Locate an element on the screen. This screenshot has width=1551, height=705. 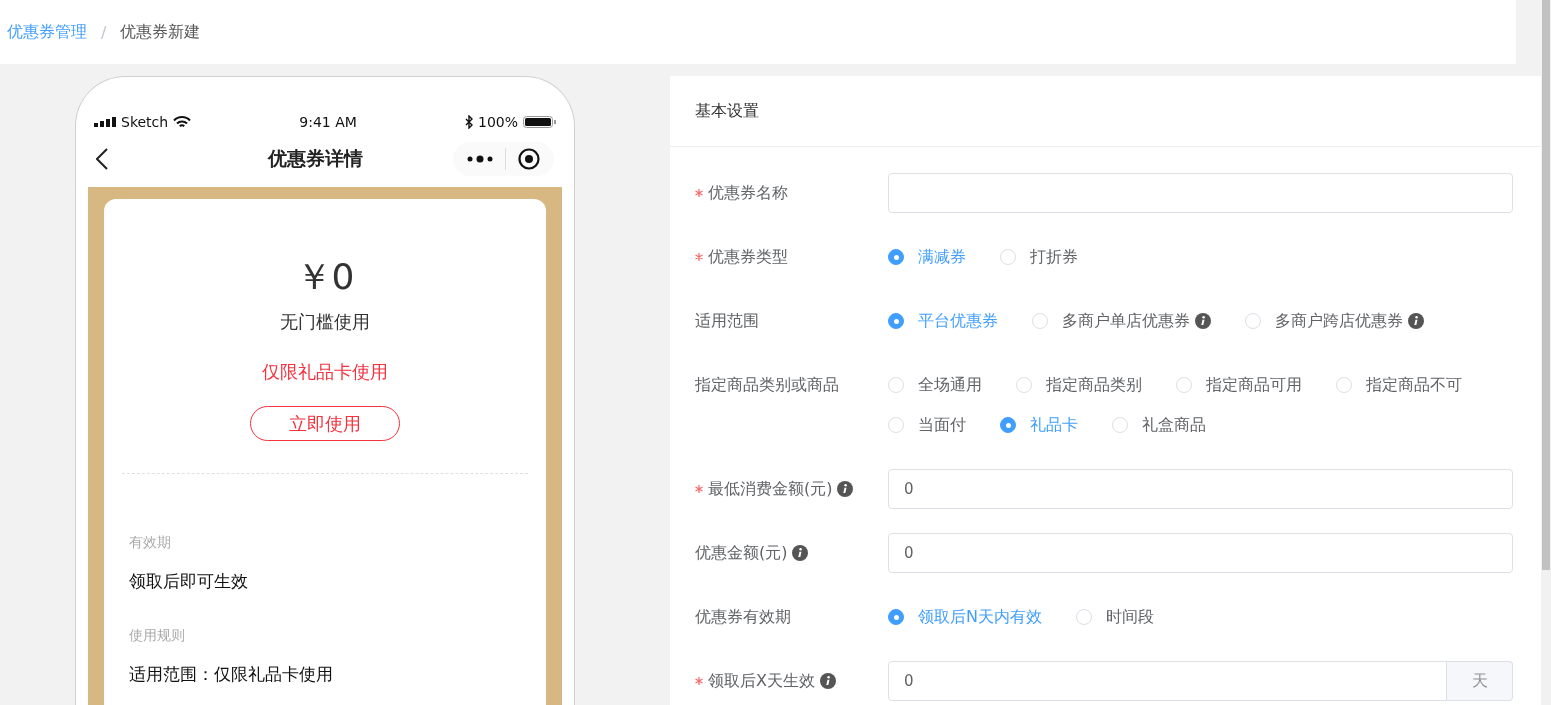
radio-option: 指定商品不可 is located at coordinates (1399, 385).